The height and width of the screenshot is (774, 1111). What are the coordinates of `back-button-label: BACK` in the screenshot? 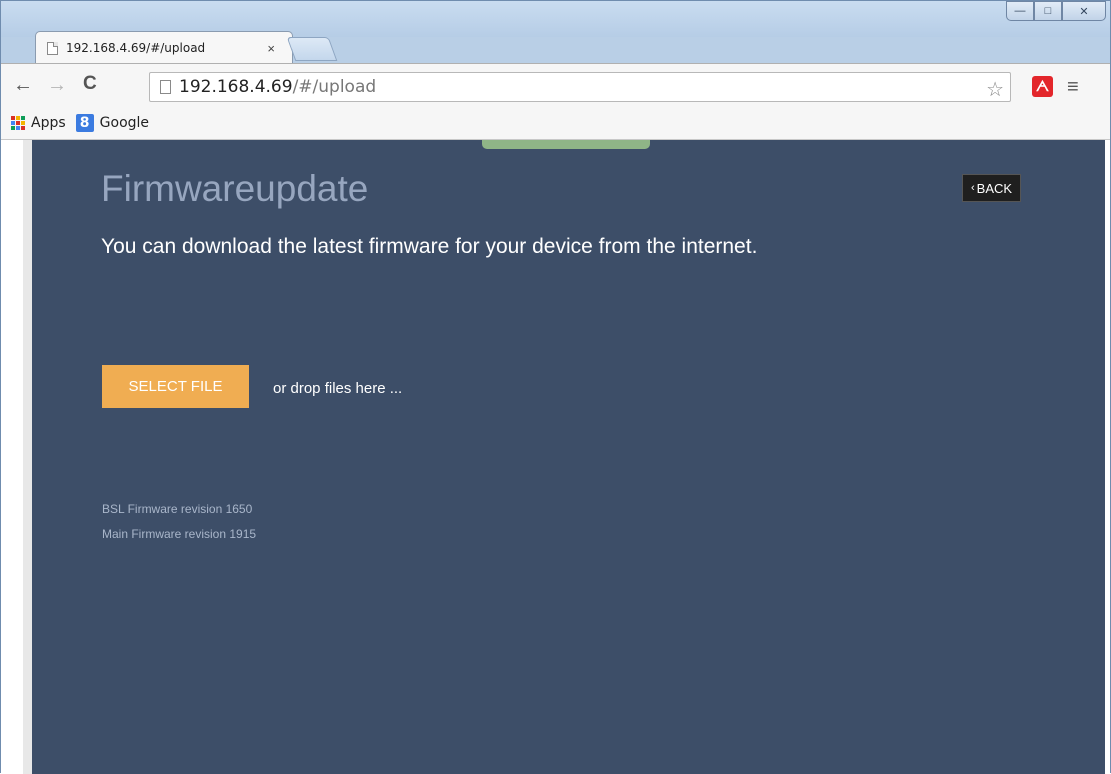 It's located at (994, 188).